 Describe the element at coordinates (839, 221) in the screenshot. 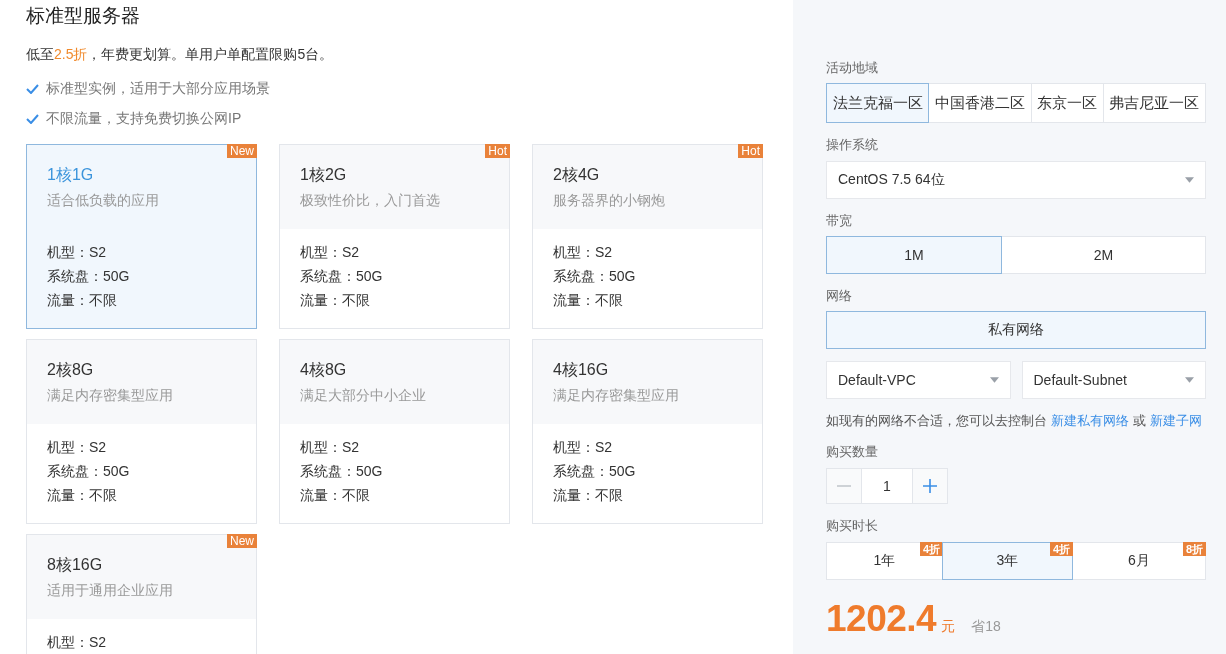

I see `field-label: 带宽` at that location.